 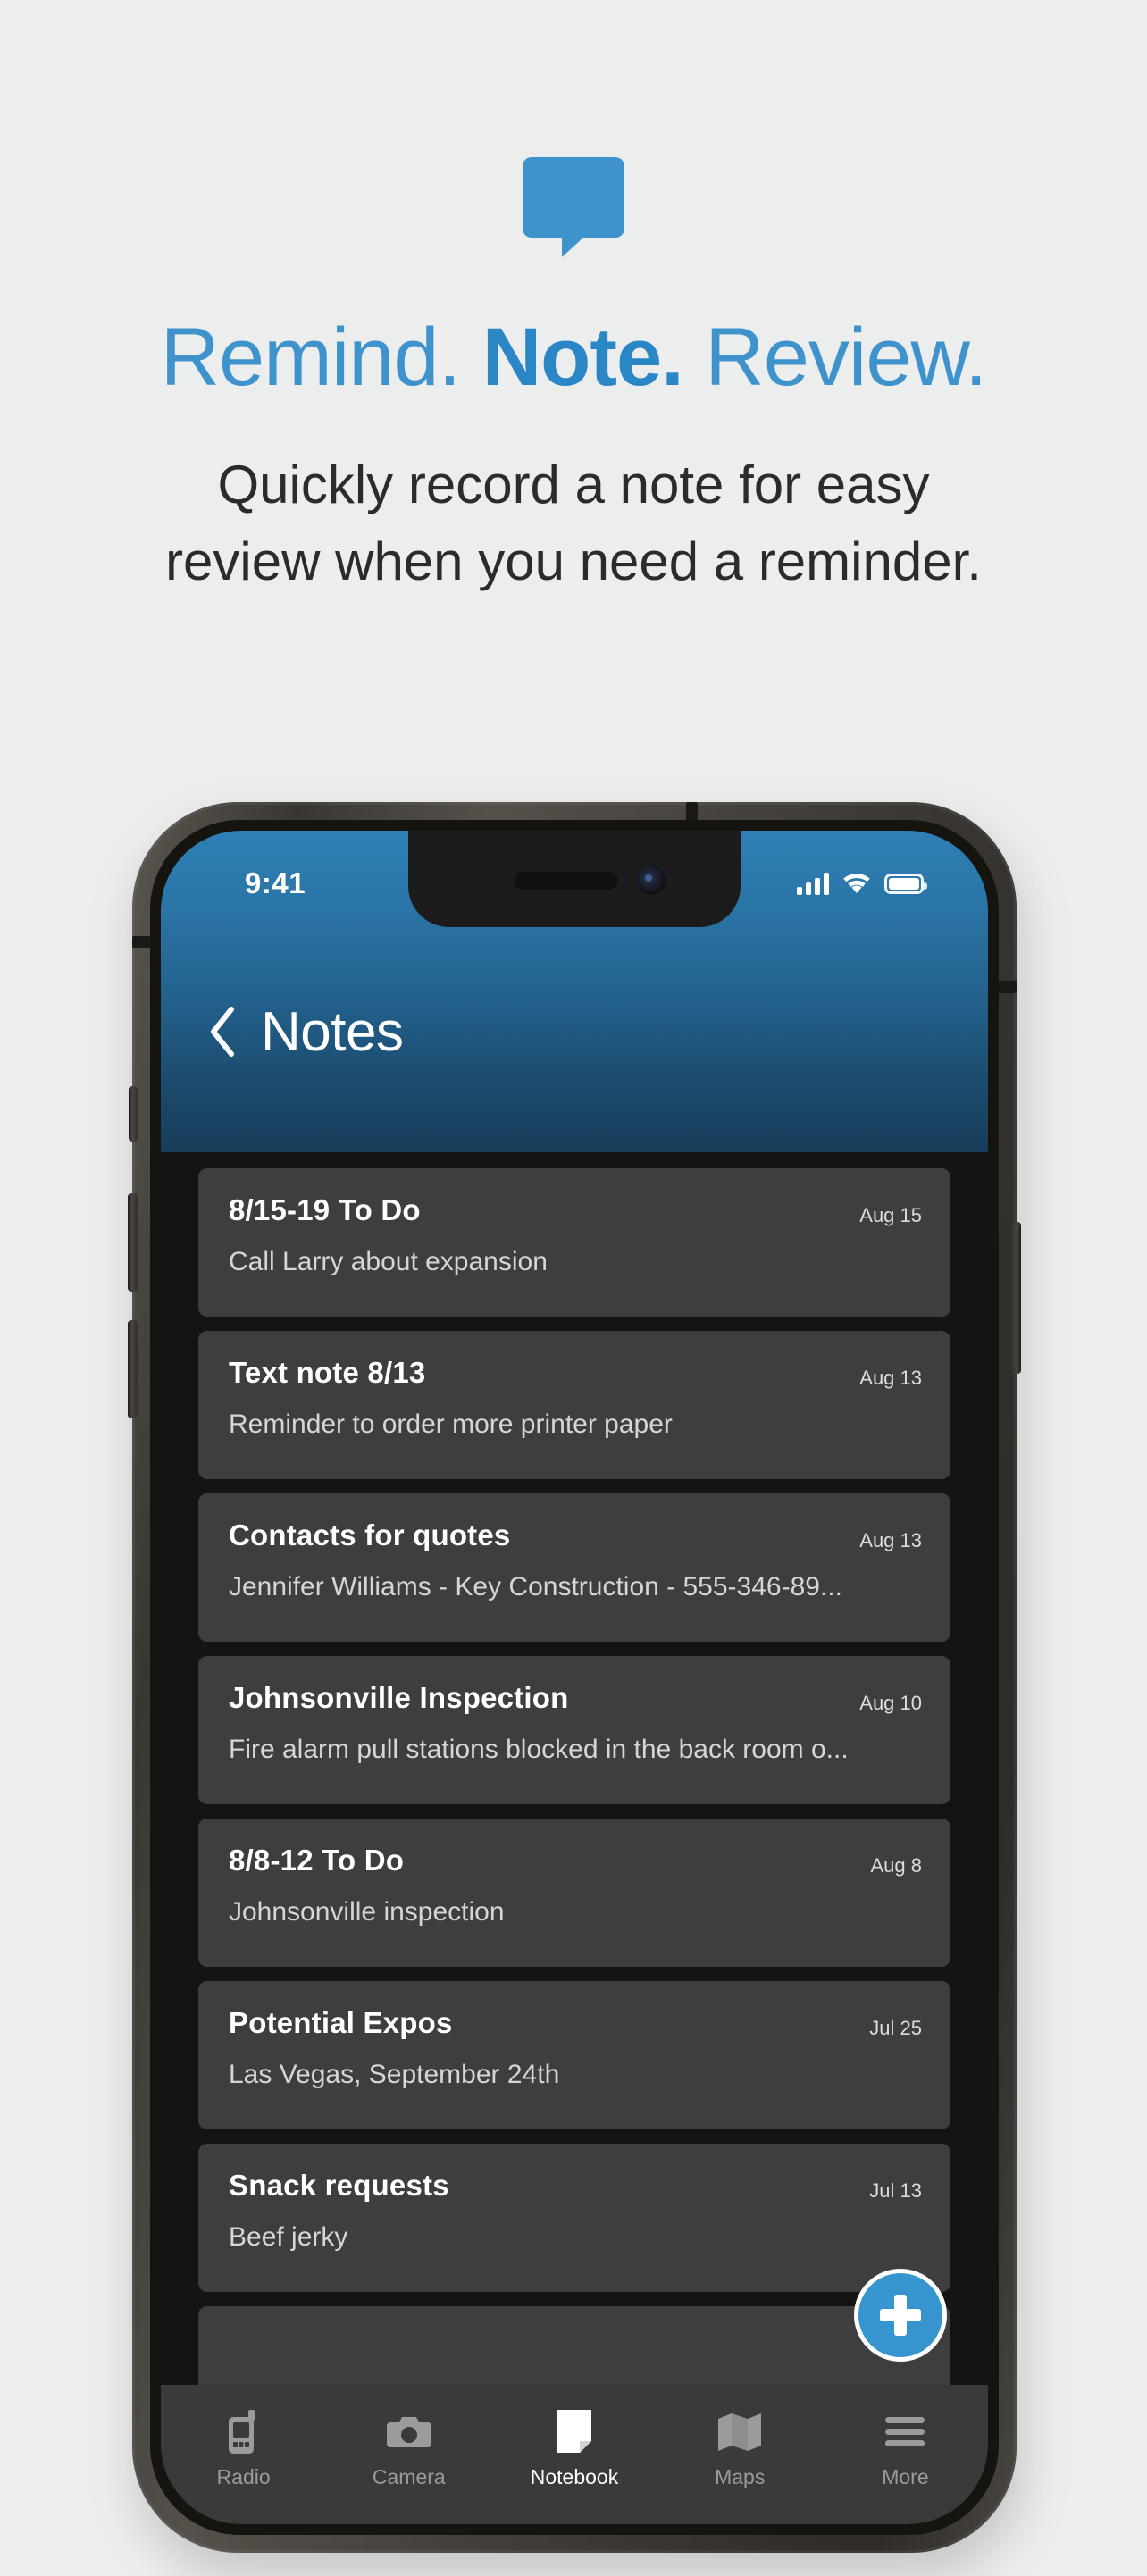 What do you see at coordinates (740, 2432) in the screenshot?
I see `map-icon` at bounding box center [740, 2432].